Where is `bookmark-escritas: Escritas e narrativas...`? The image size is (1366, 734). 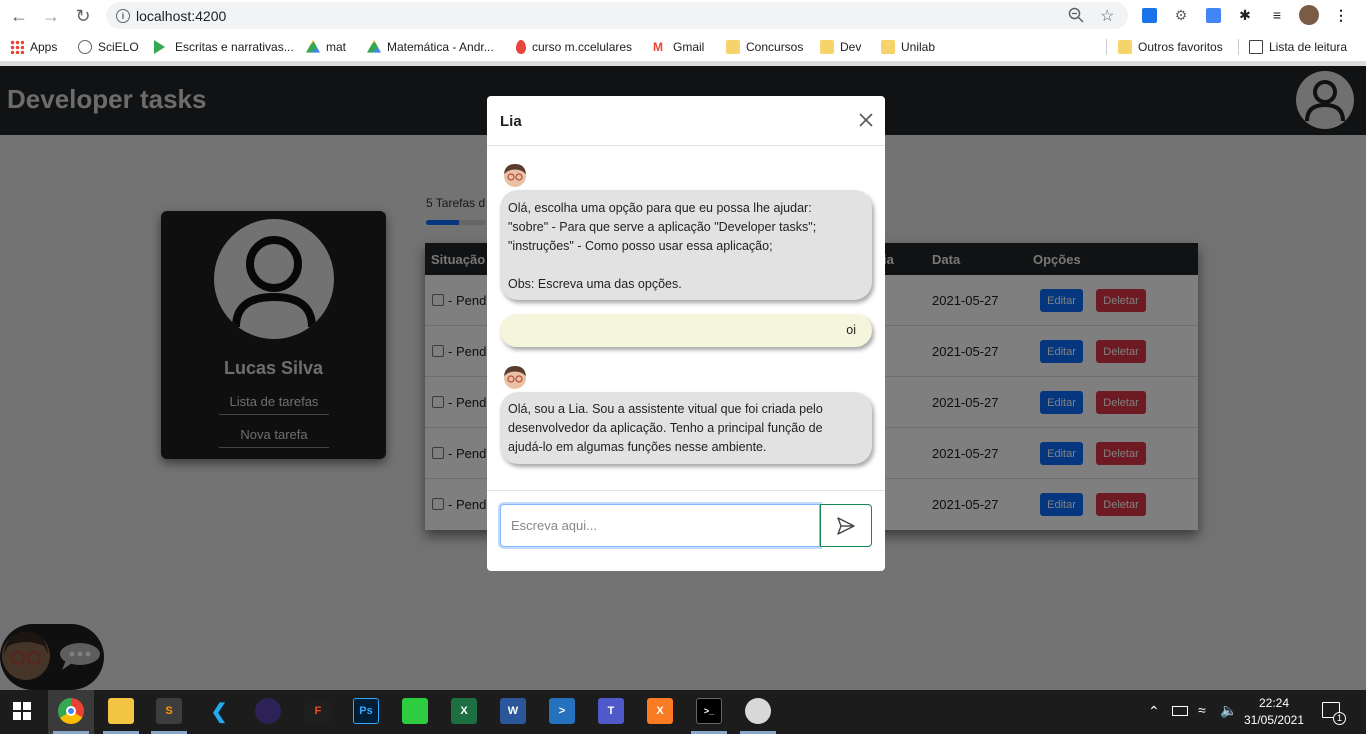 bookmark-escritas: Escritas e narrativas... is located at coordinates (224, 47).